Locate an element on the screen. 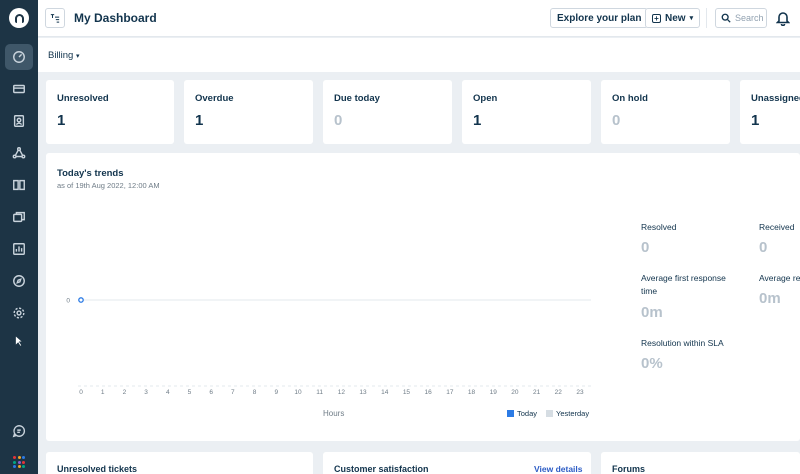  stat-label: Overdue is located at coordinates (214, 98).